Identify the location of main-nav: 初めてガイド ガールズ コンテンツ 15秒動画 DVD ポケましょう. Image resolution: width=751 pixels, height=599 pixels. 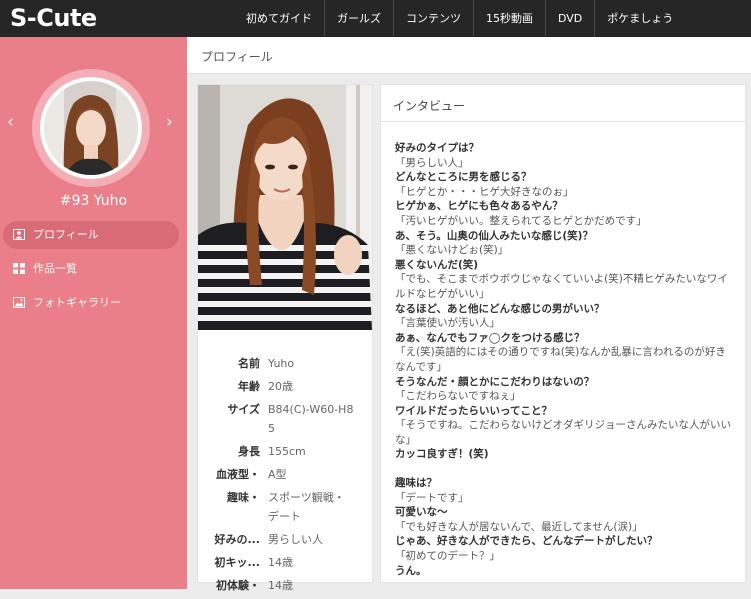
(459, 18).